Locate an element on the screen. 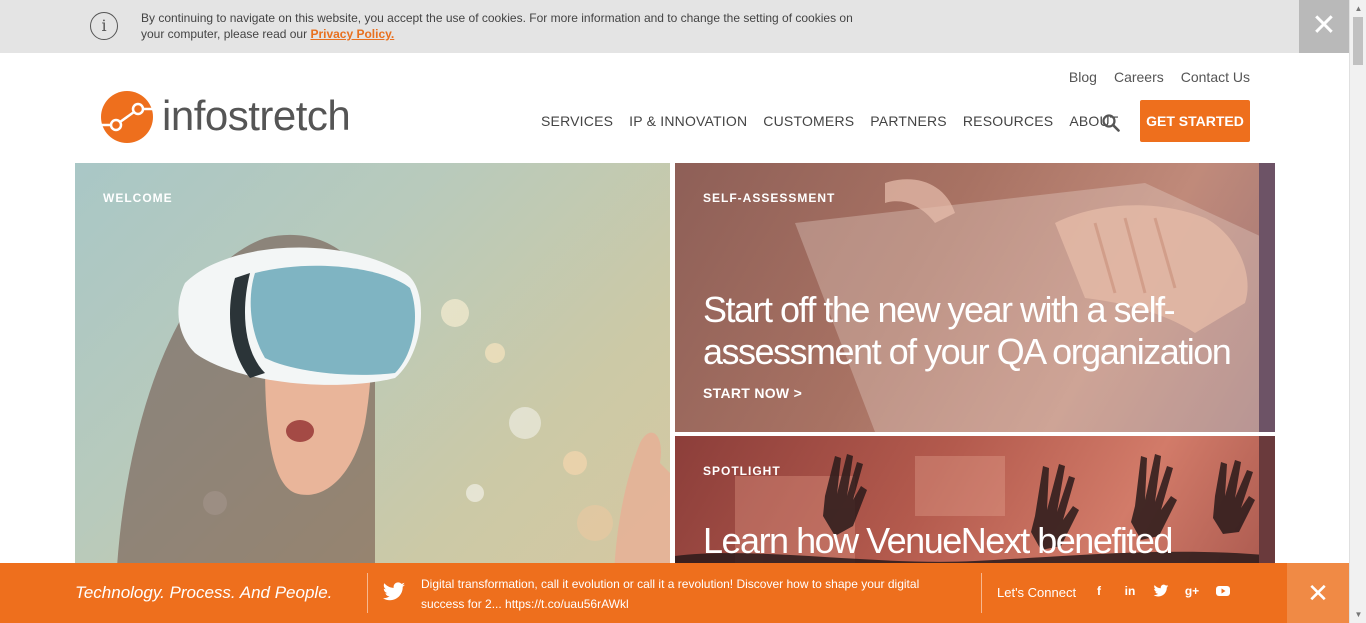 Image resolution: width=1366 pixels, height=623 pixels. site-logo: infostretch is located at coordinates (240, 118).